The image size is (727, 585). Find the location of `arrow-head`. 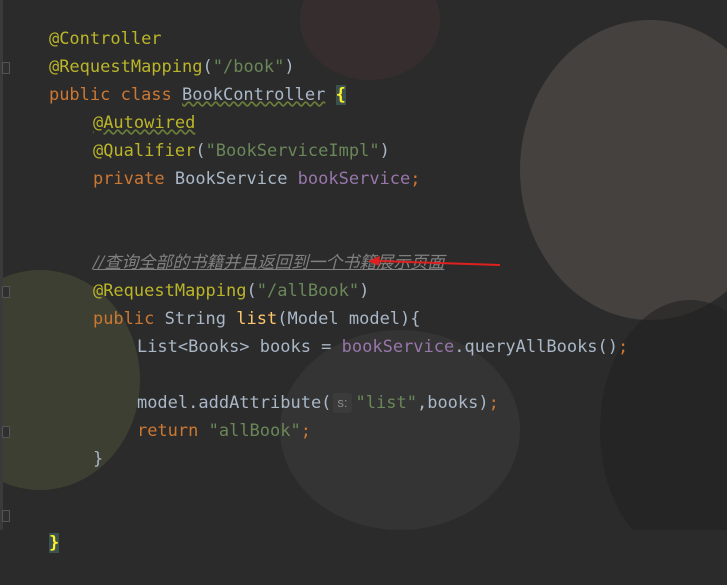

arrow-head is located at coordinates (374, 261).